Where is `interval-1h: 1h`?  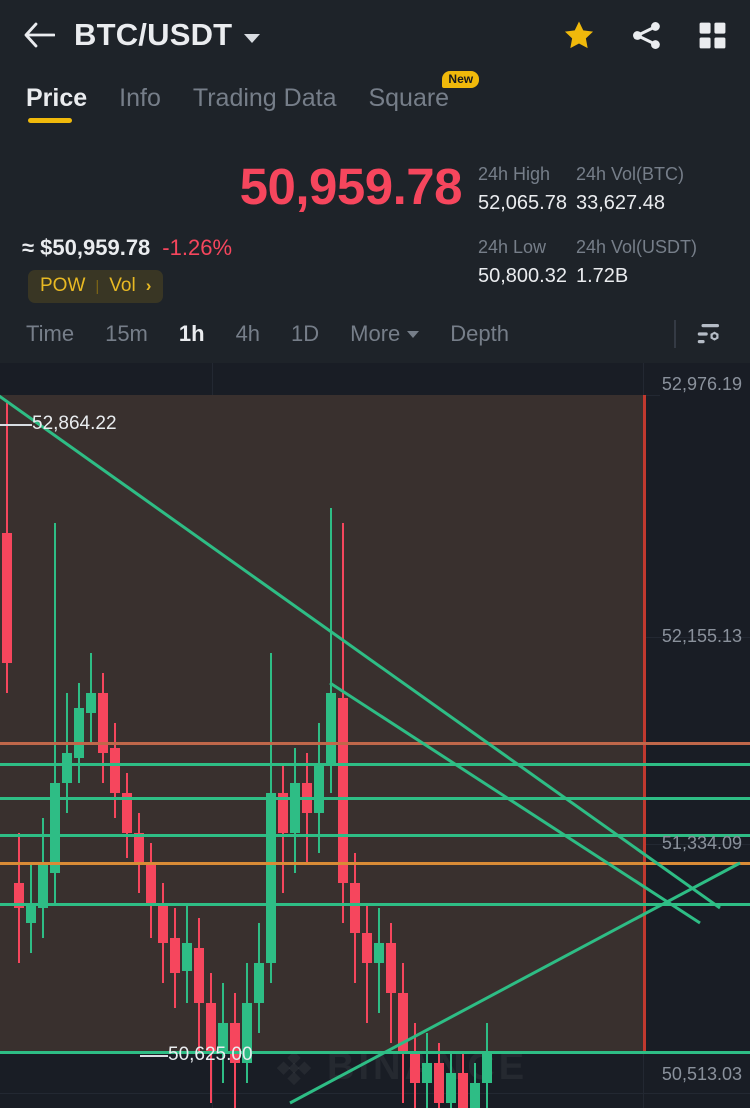 interval-1h: 1h is located at coordinates (192, 334).